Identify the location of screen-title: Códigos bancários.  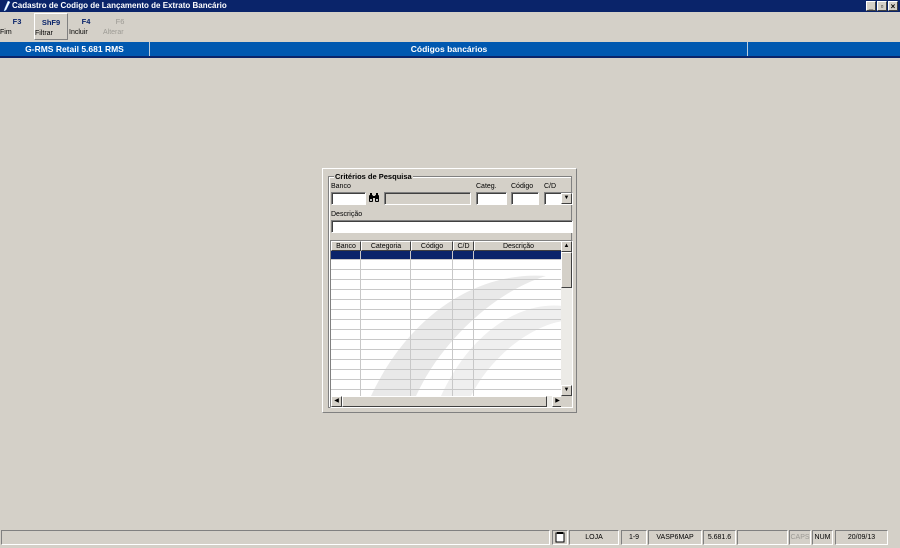
(449, 49).